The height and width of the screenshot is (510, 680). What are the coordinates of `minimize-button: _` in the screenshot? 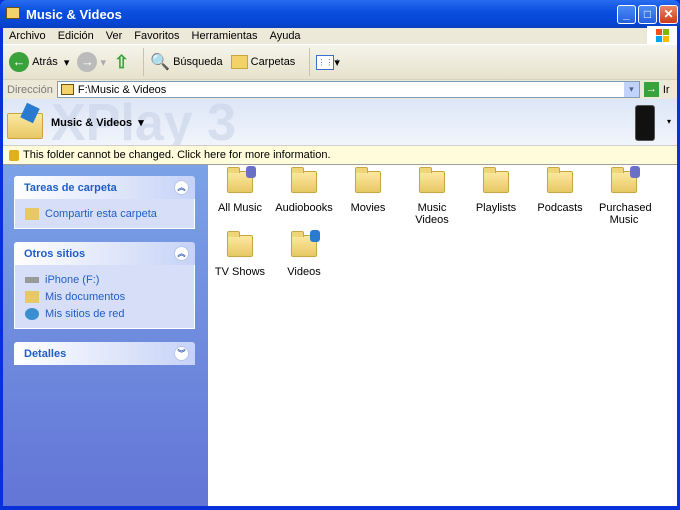 It's located at (626, 14).